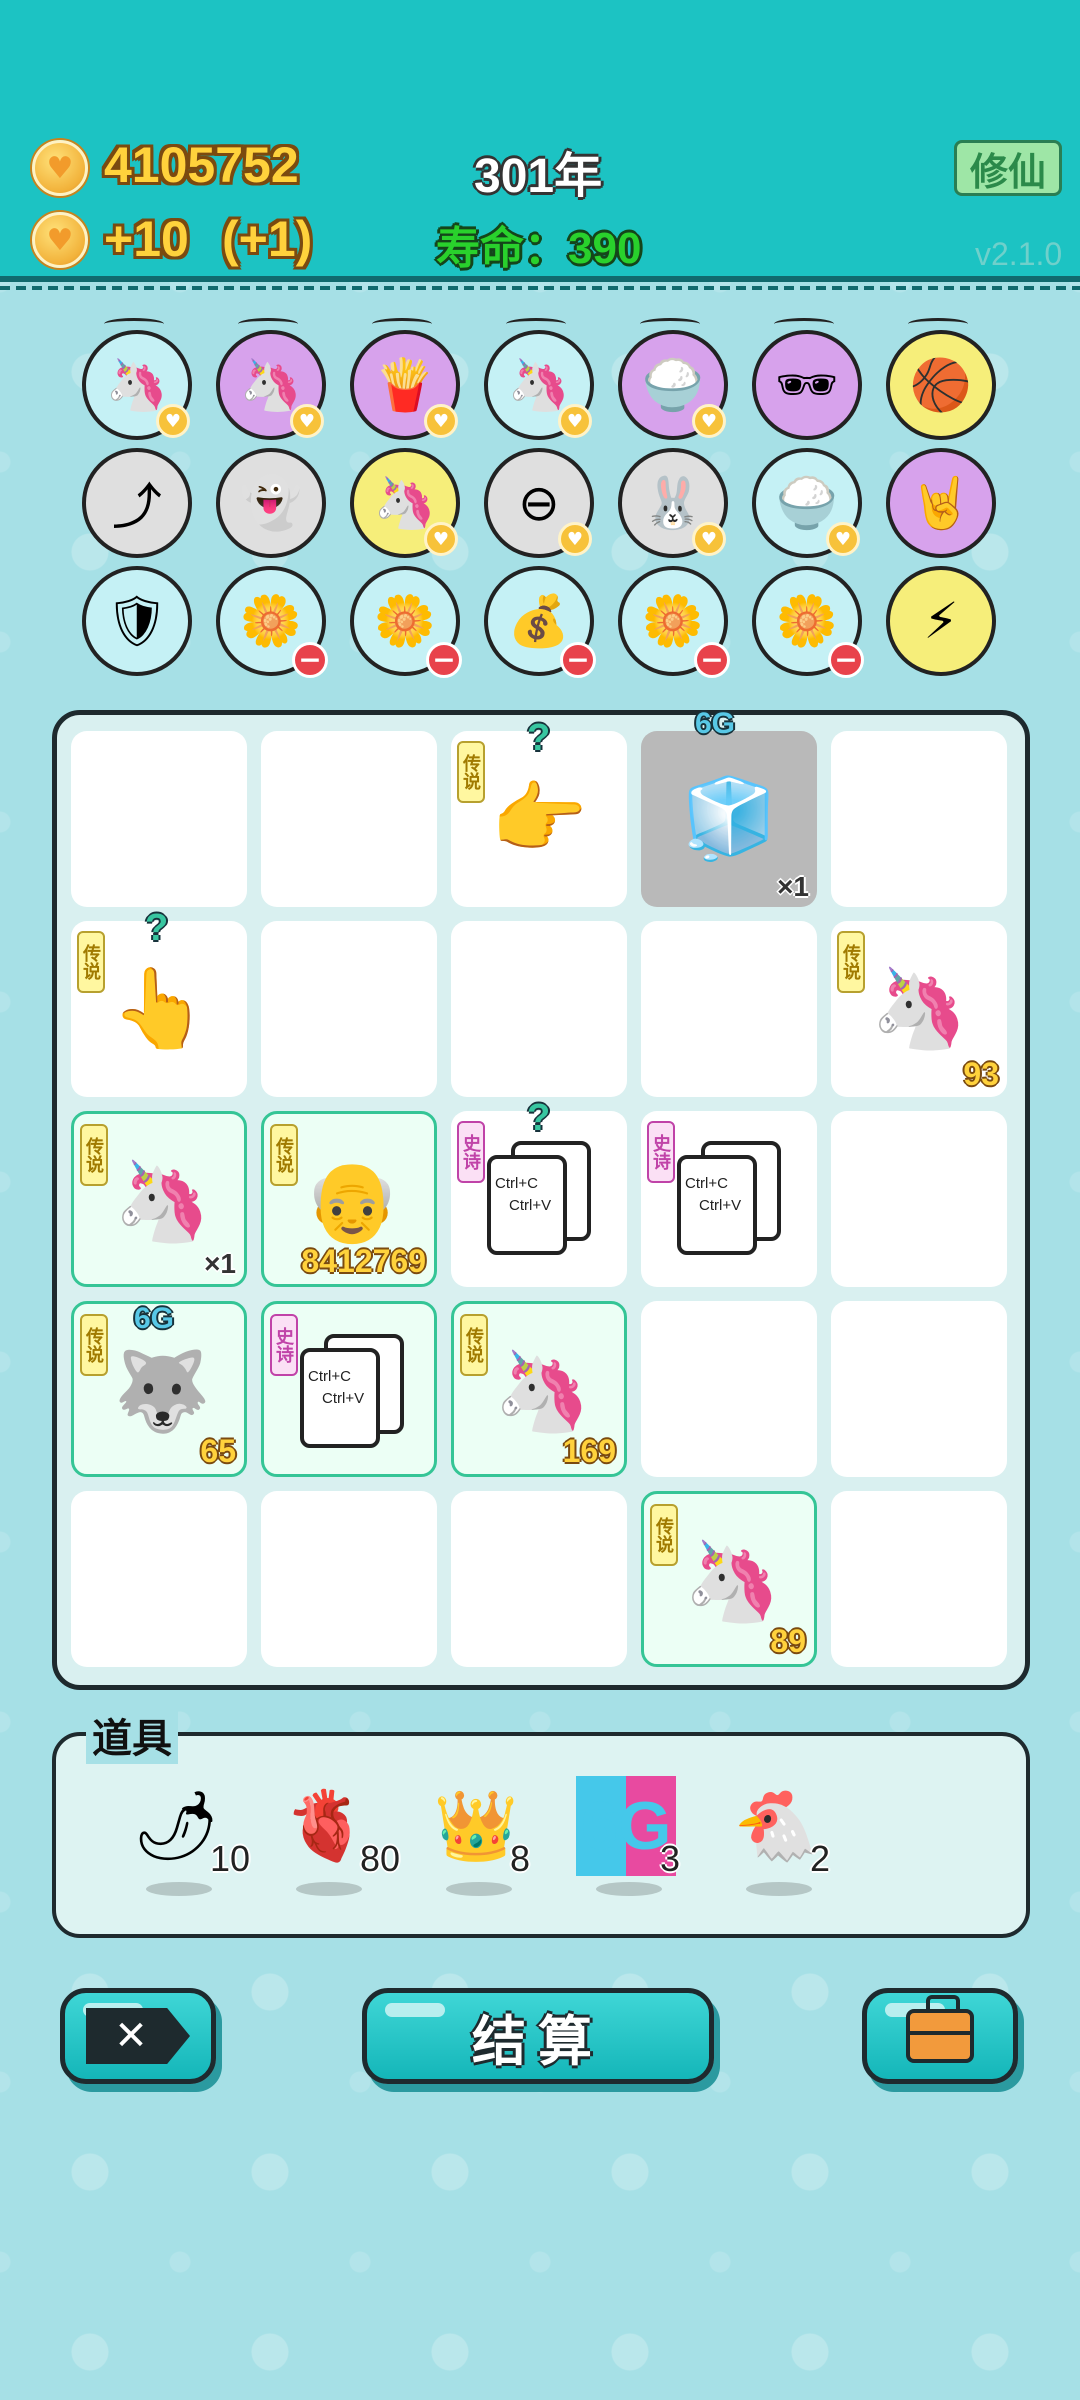  I want to click on item-slot: 👑 8, so click(481, 1841).